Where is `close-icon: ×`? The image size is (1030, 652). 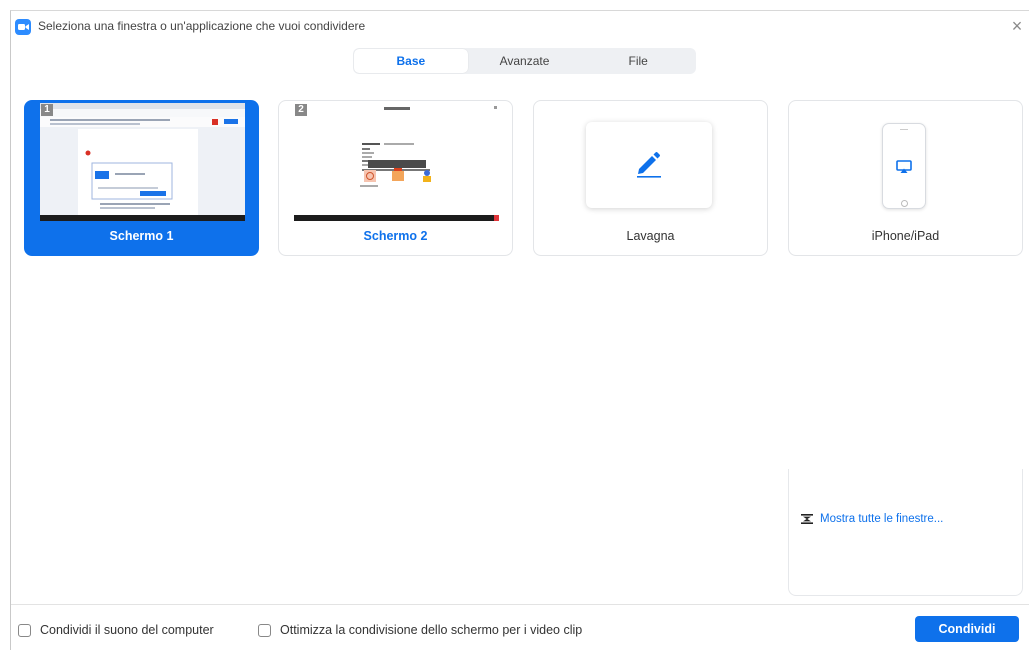
close-icon: × is located at coordinates (1017, 26).